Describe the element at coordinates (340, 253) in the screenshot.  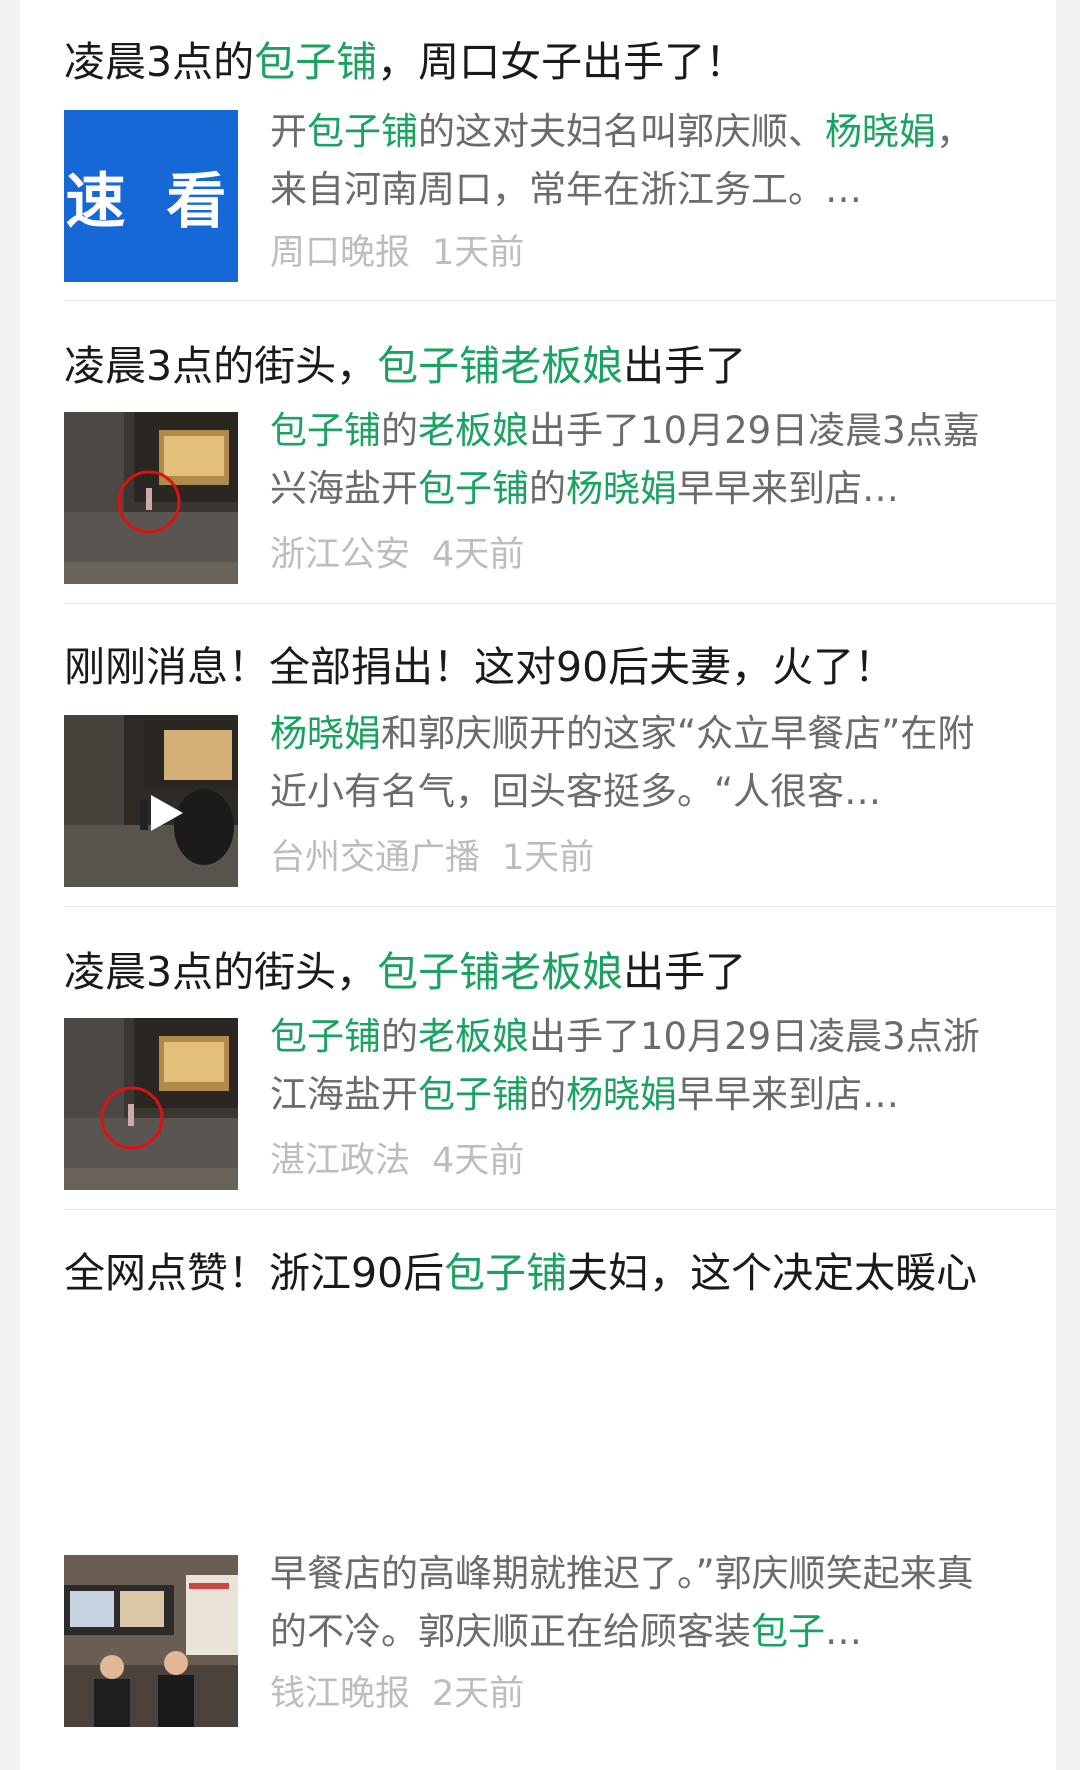
I see `article-source: 周口晚报` at that location.